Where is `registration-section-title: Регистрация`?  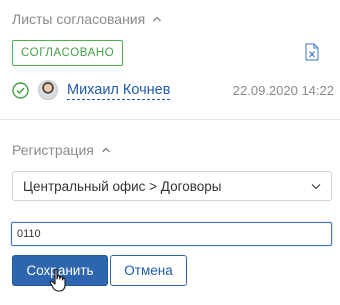 registration-section-title: Регистрация is located at coordinates (53, 150).